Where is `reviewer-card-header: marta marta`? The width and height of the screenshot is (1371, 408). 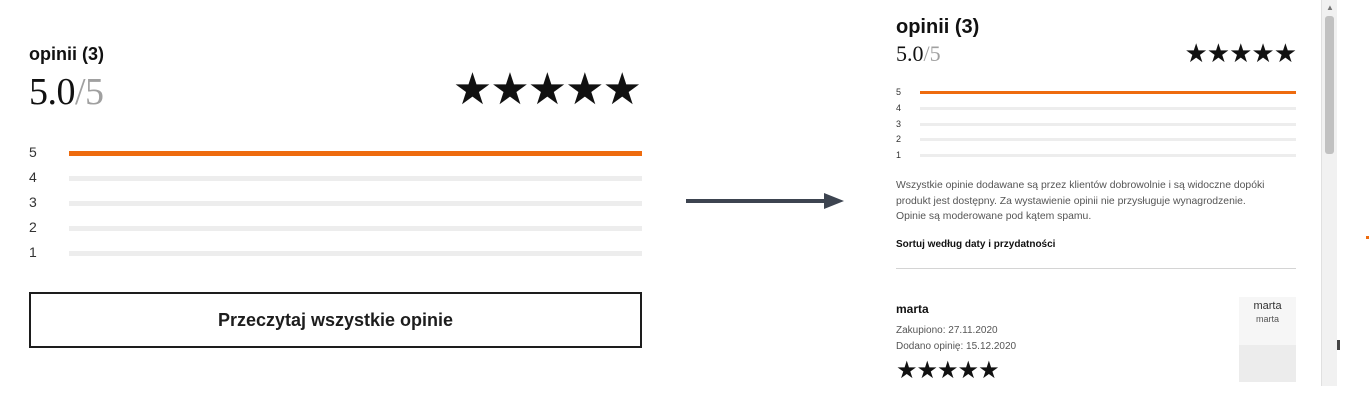 reviewer-card-header: marta marta is located at coordinates (1267, 321).